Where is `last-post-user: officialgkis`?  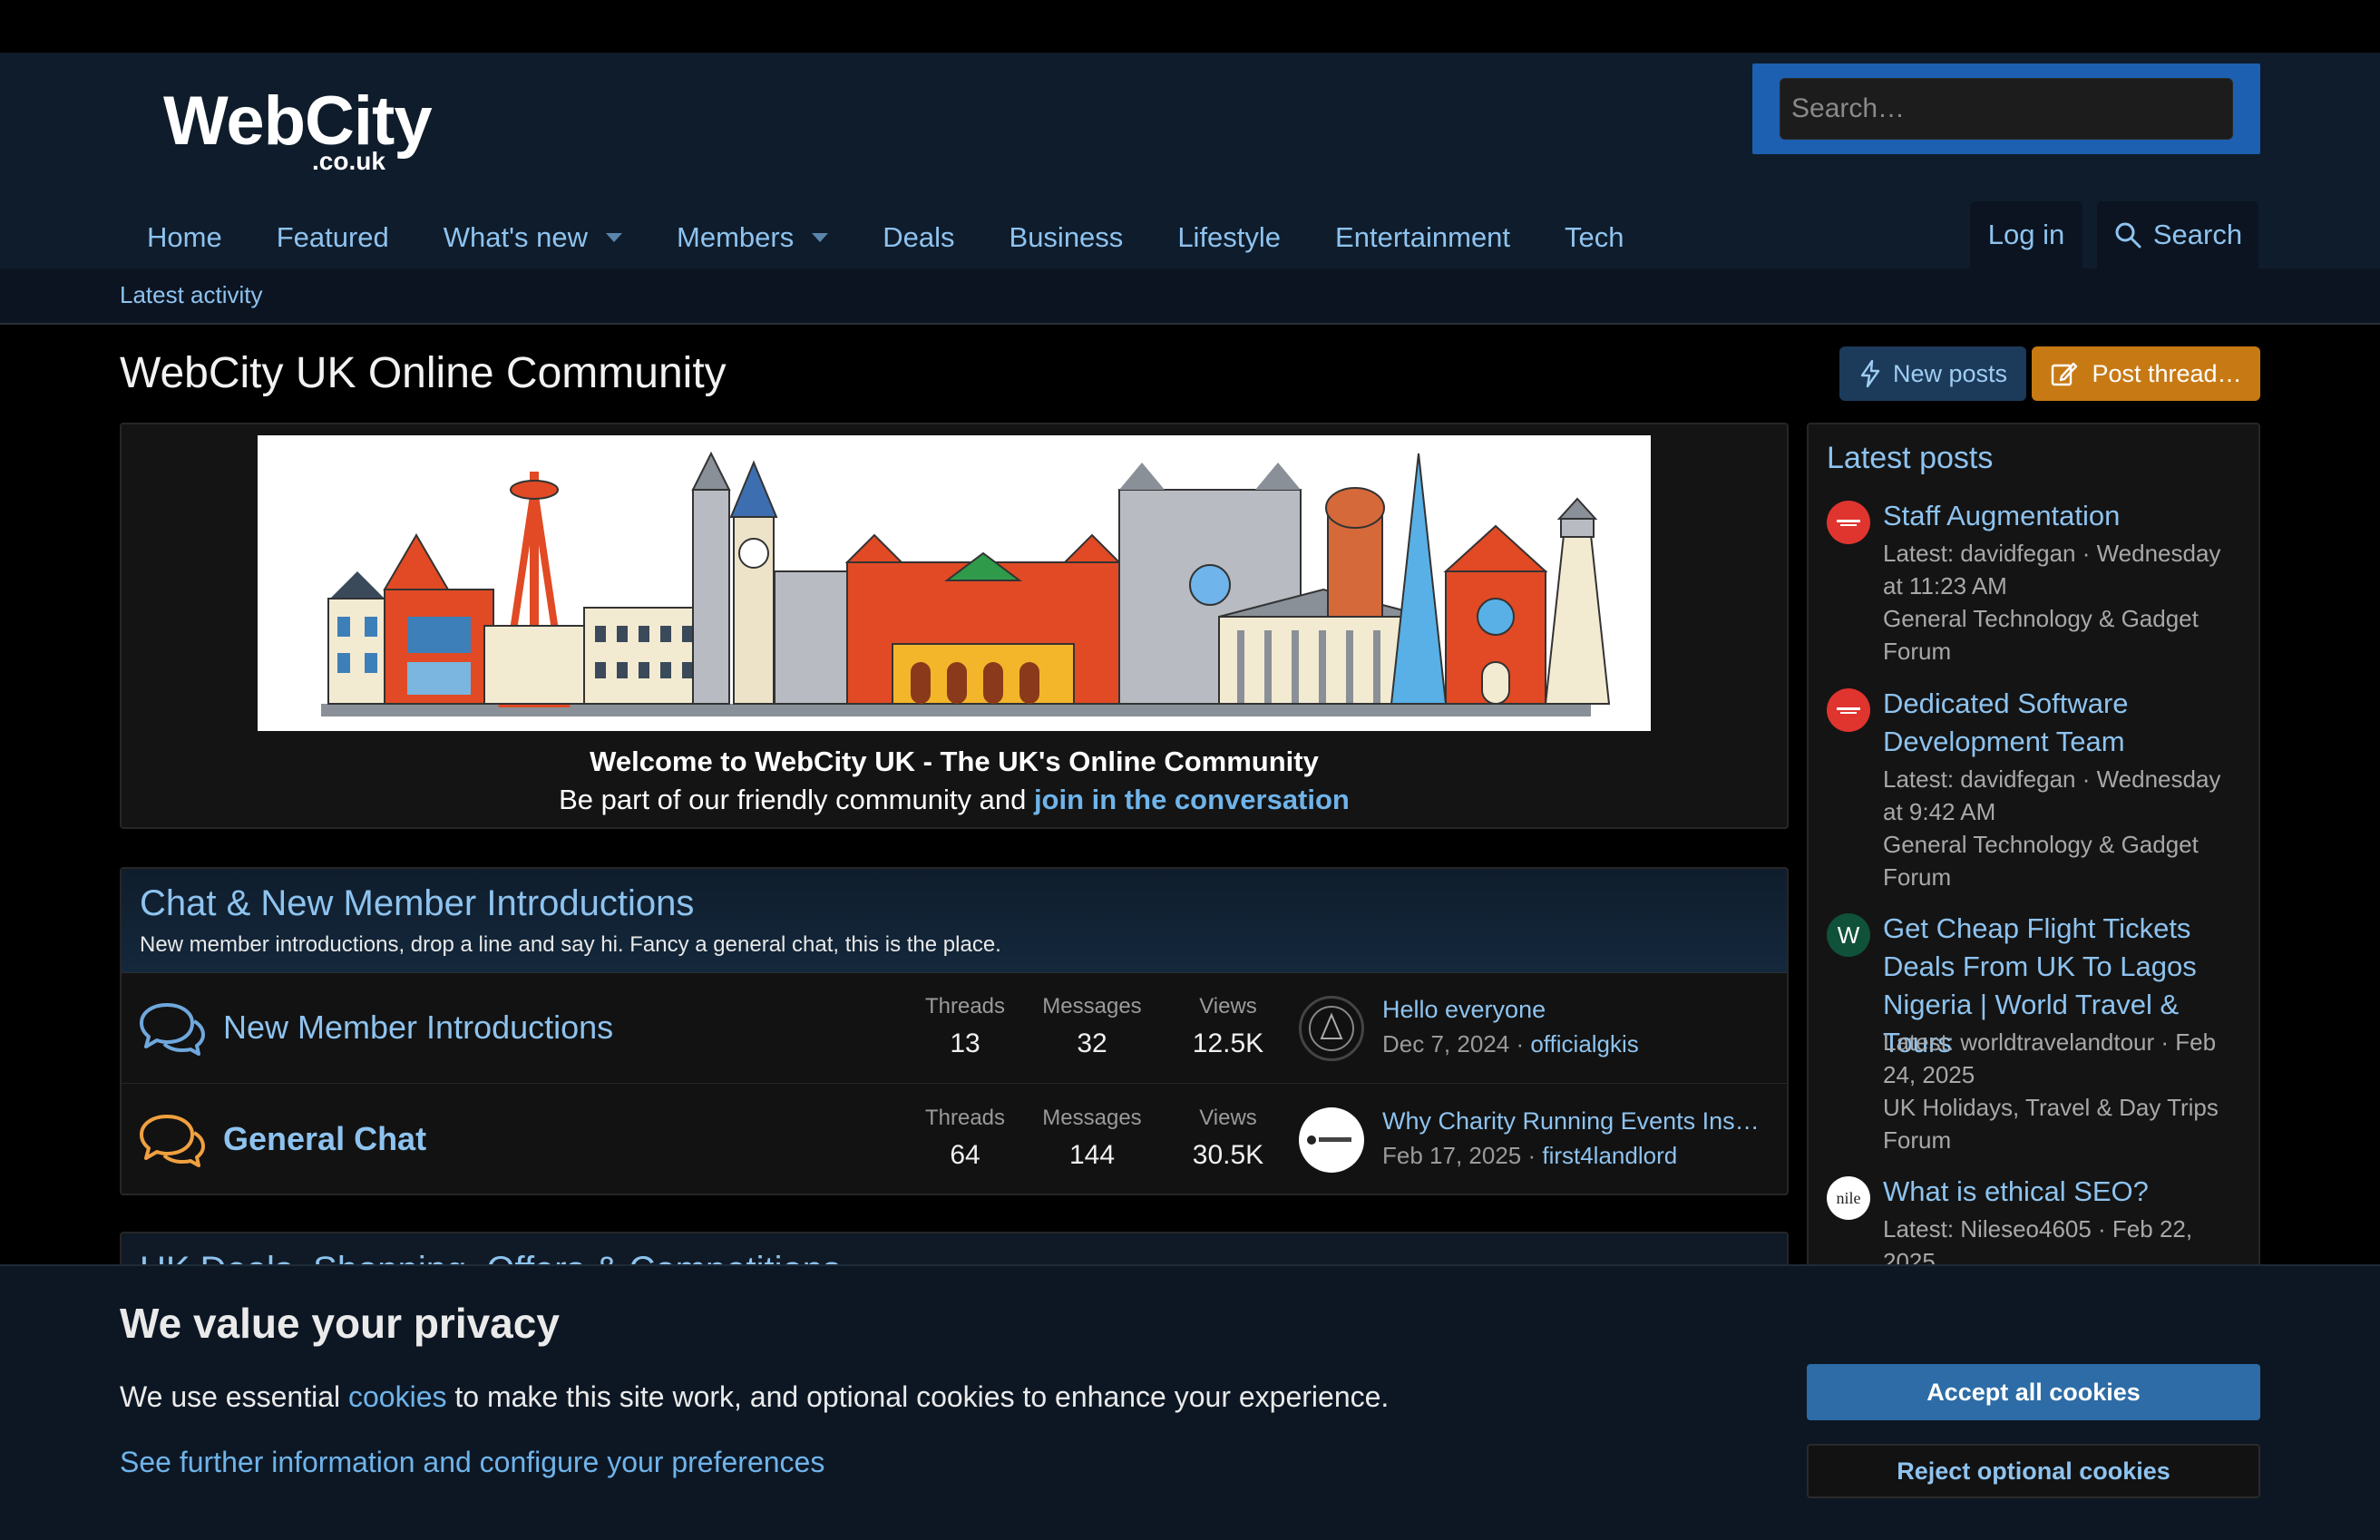 last-post-user: officialgkis is located at coordinates (1584, 1044).